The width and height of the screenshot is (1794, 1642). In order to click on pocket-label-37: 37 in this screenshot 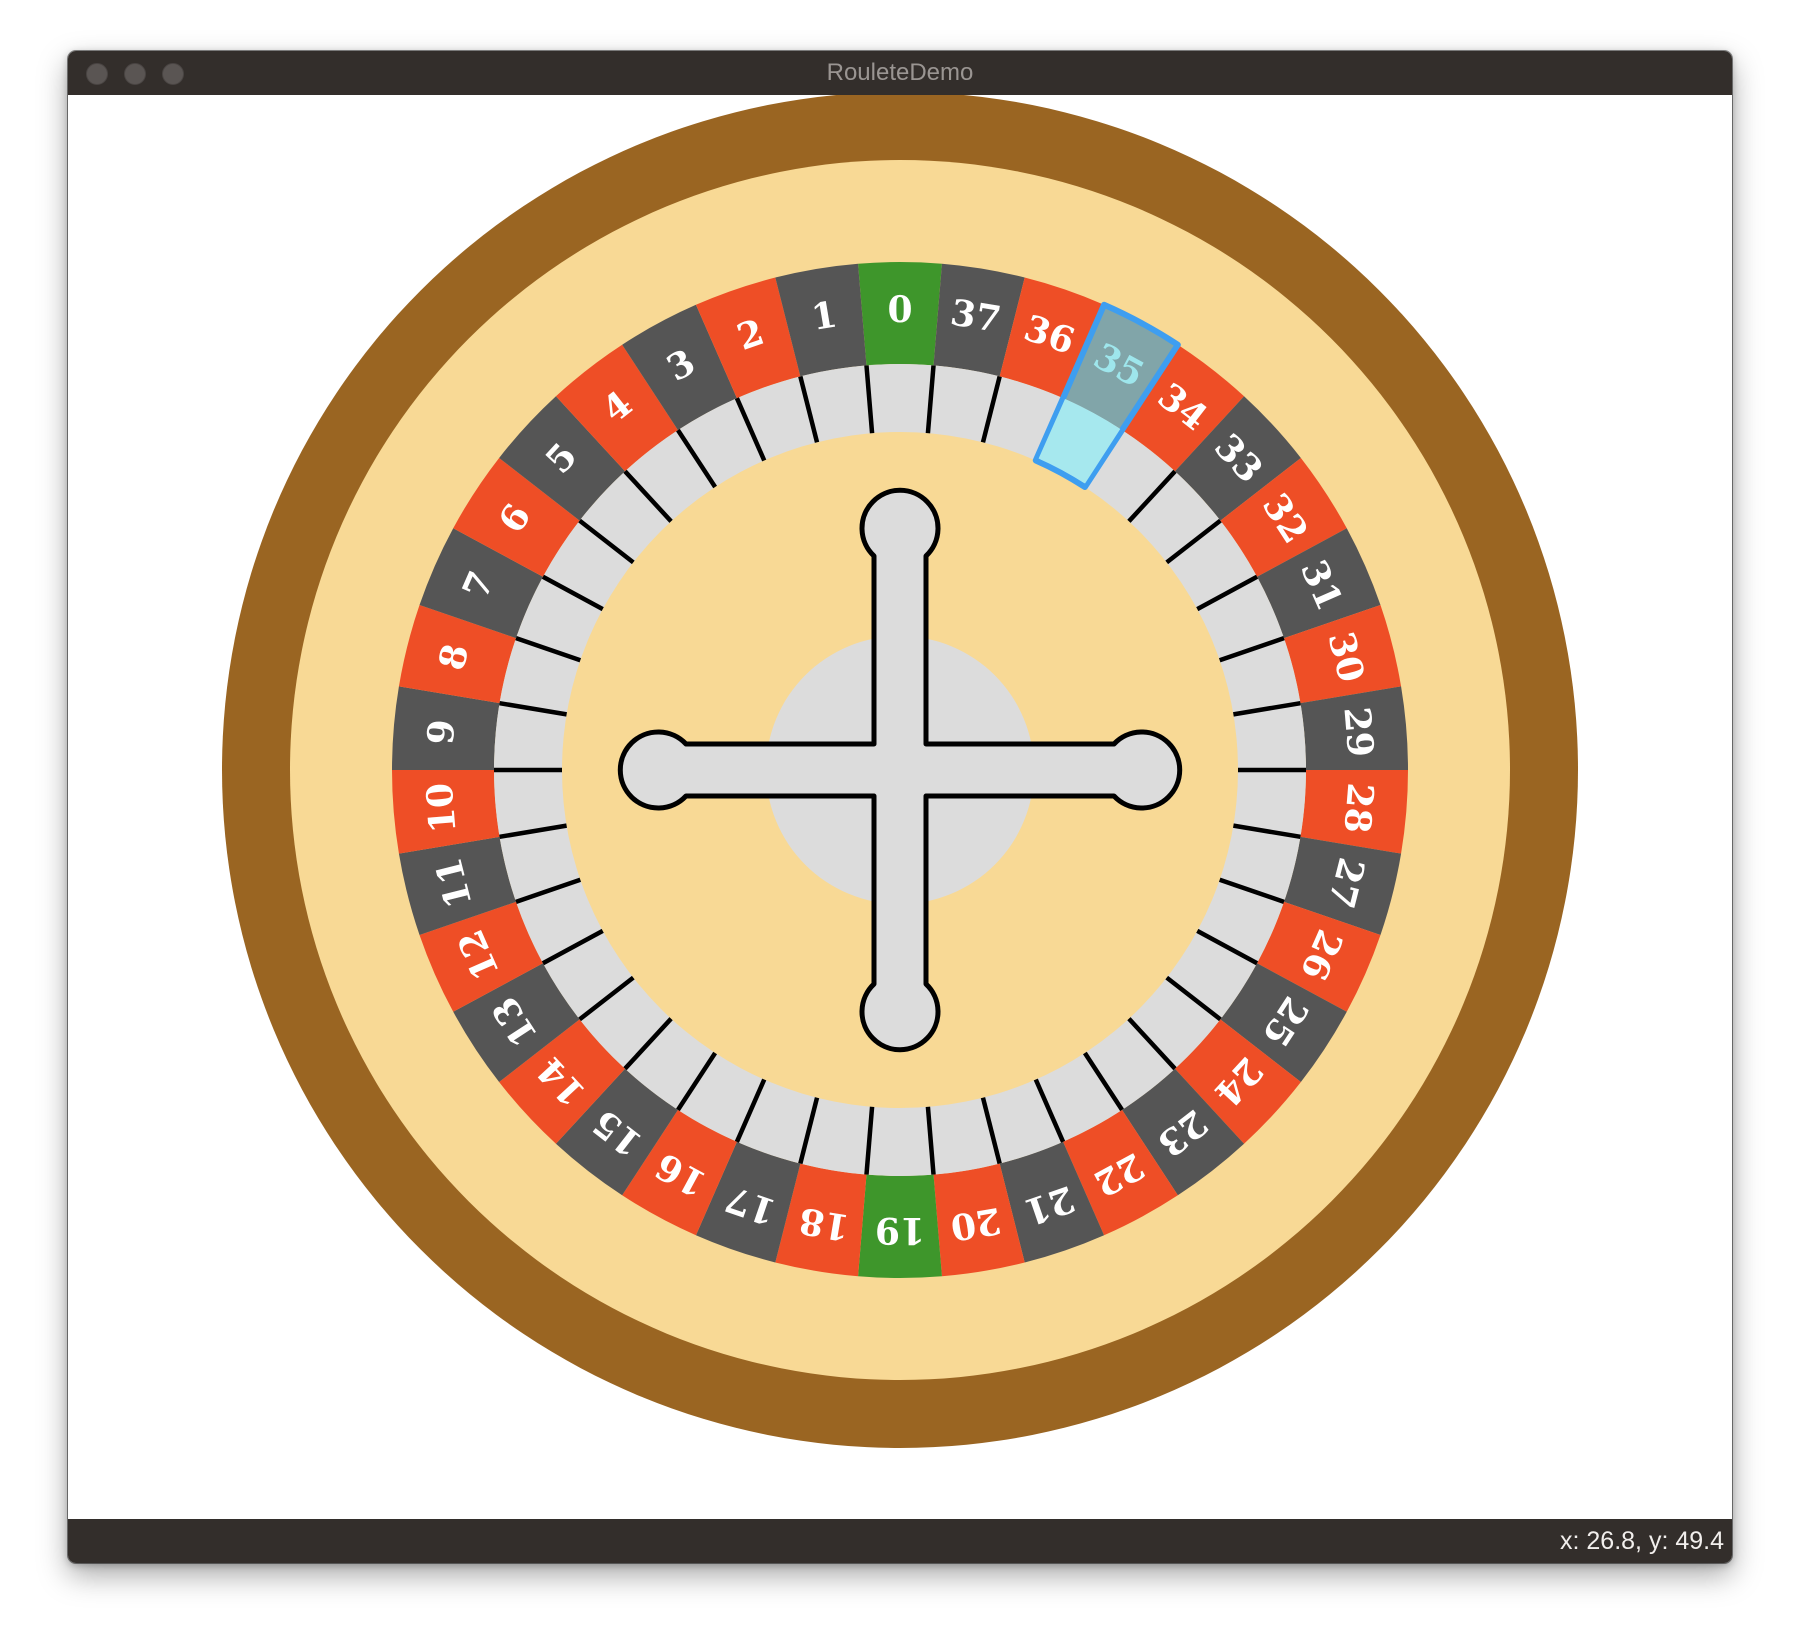, I will do `click(976, 316)`.